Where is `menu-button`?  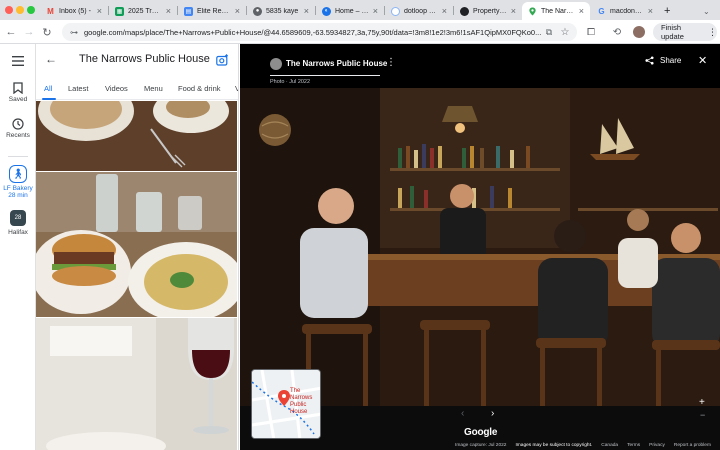 menu-button is located at coordinates (18, 61).